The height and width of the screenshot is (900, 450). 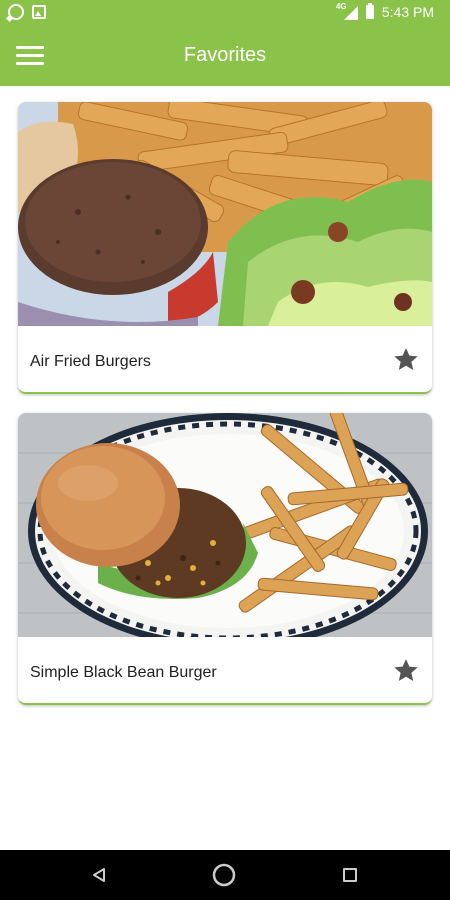 I want to click on app-bar: Favorites, so click(x=225, y=56).